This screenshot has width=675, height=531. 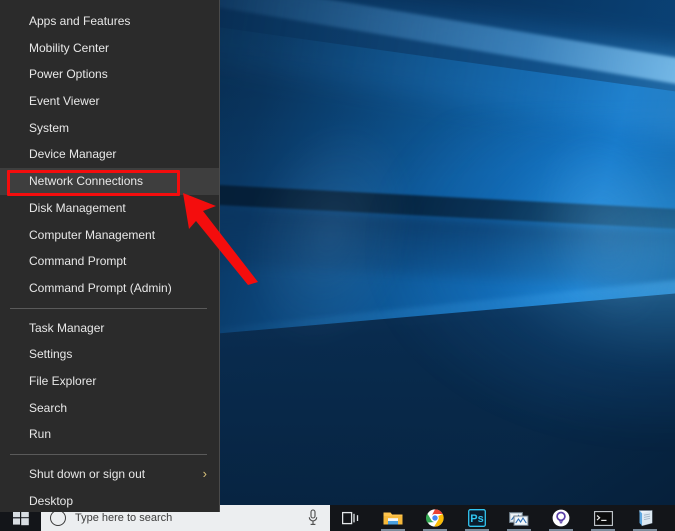 I want to click on photoshop-ps-icon: Ps, so click(x=477, y=518).